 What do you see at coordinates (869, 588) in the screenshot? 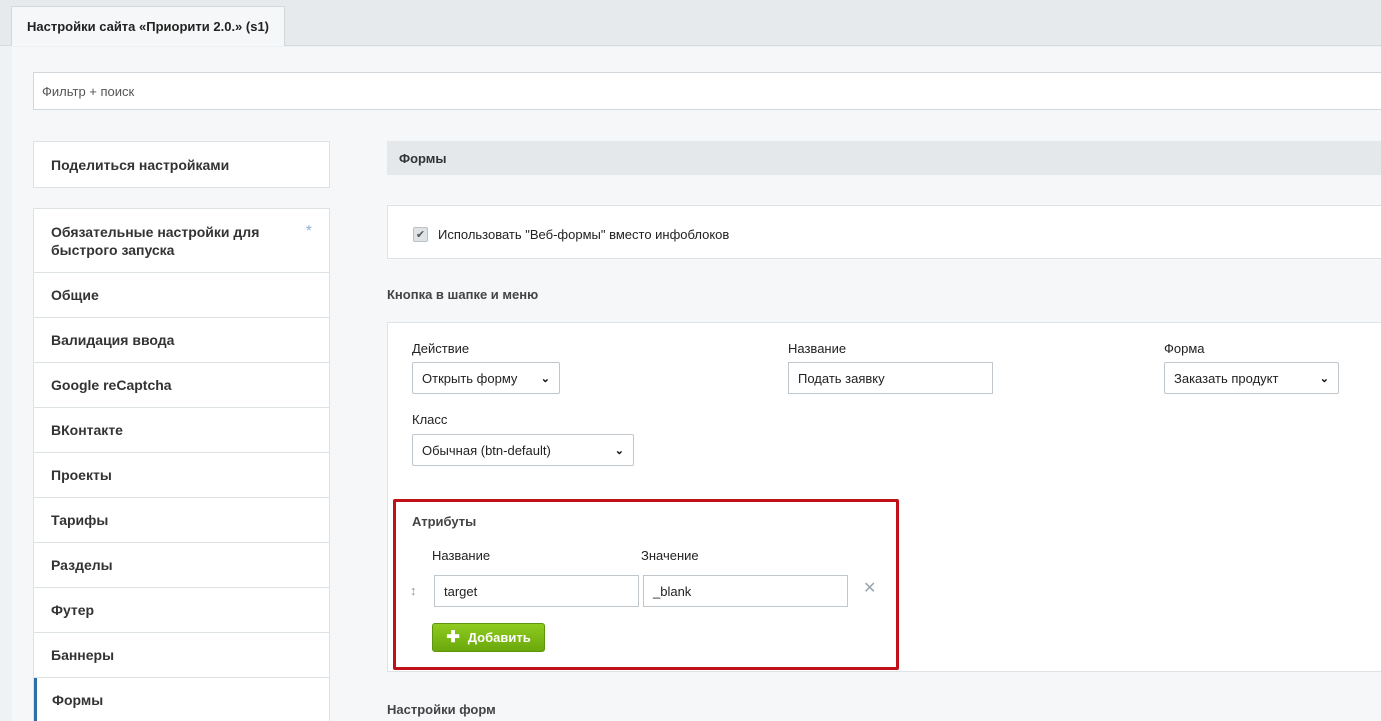
I see `close-icon: ✕` at bounding box center [869, 588].